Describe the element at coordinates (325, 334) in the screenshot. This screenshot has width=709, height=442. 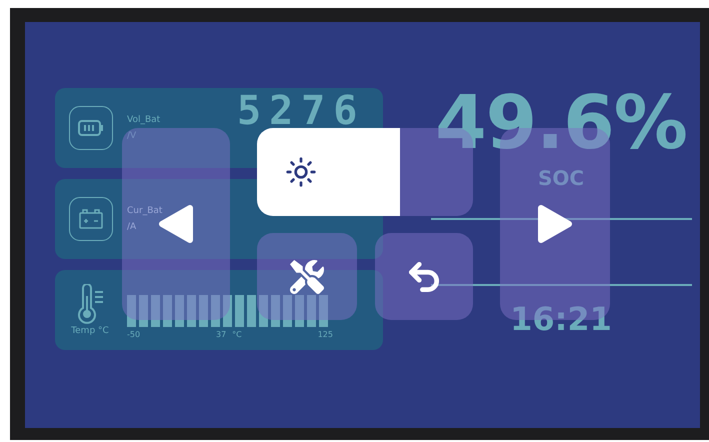
I see `scale-max: 125` at that location.